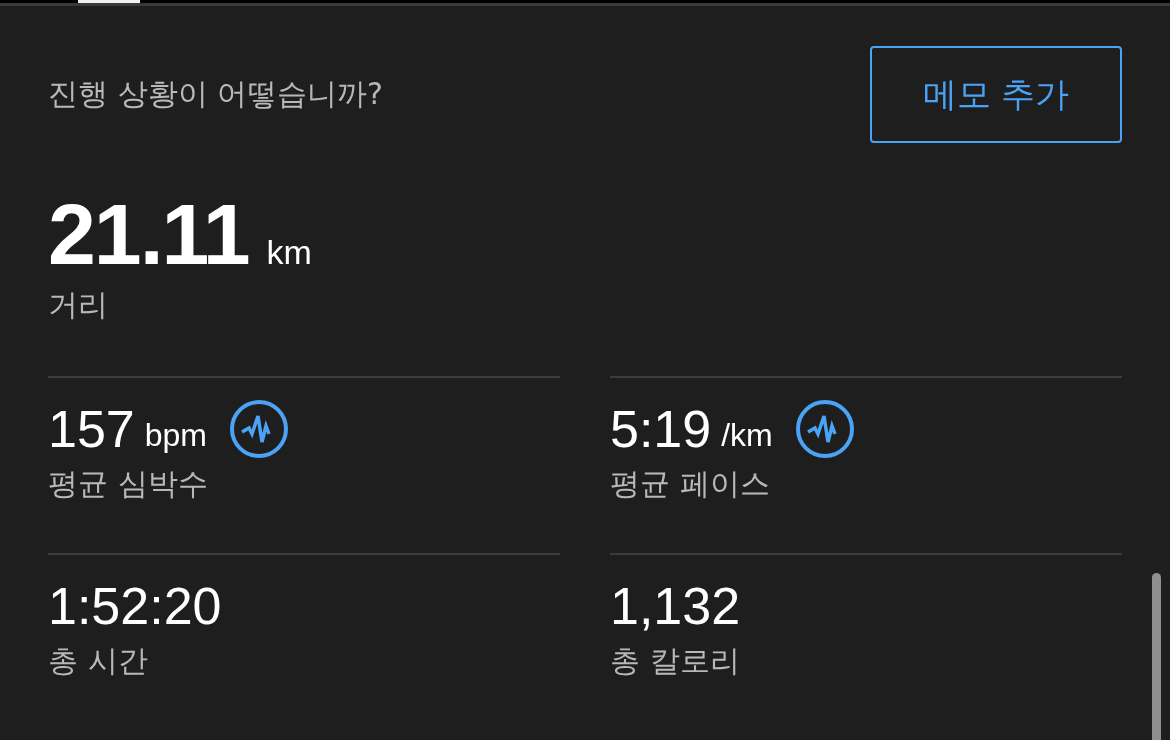  What do you see at coordinates (996, 94) in the screenshot?
I see `add-memo-button: 메모 추가` at bounding box center [996, 94].